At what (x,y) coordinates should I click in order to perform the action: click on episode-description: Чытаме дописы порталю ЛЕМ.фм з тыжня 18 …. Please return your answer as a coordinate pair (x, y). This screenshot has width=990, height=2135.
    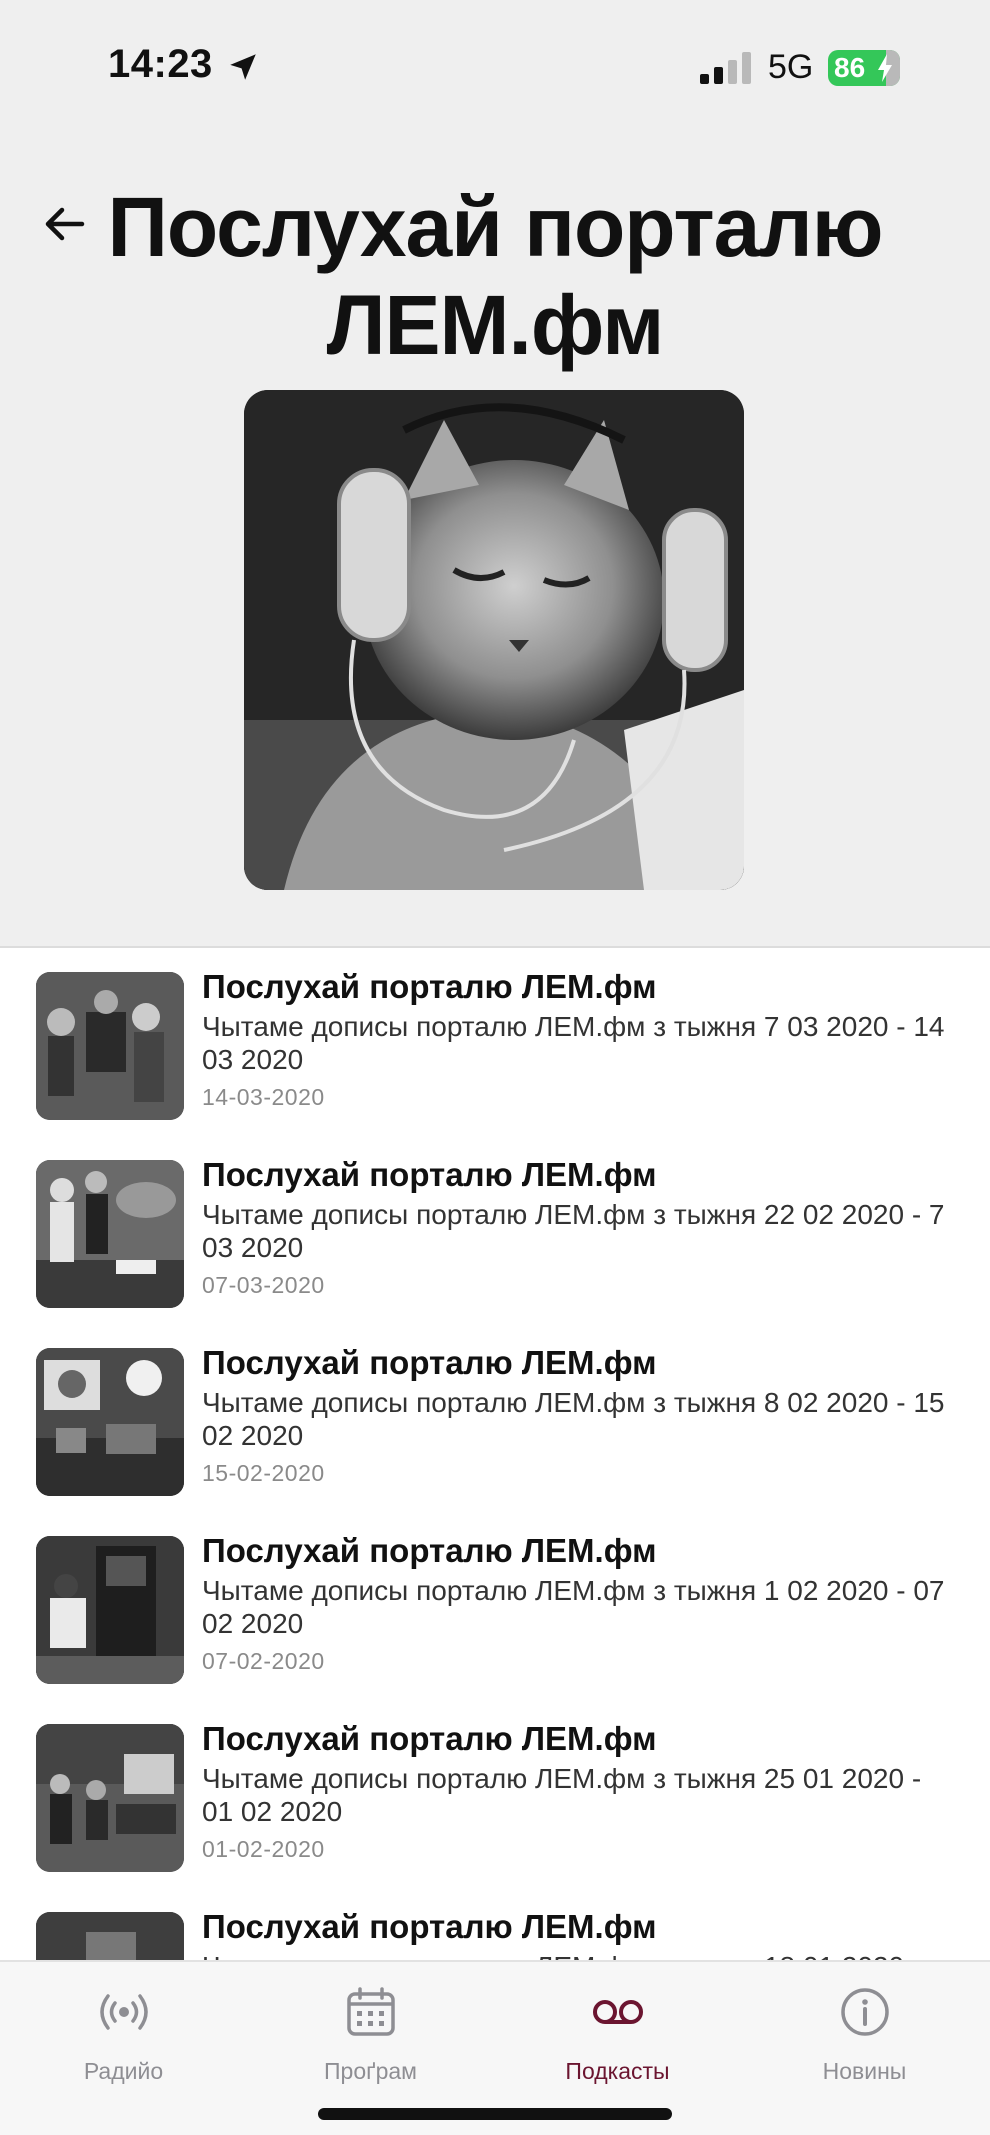
    Looking at the image, I should click on (578, 1955).